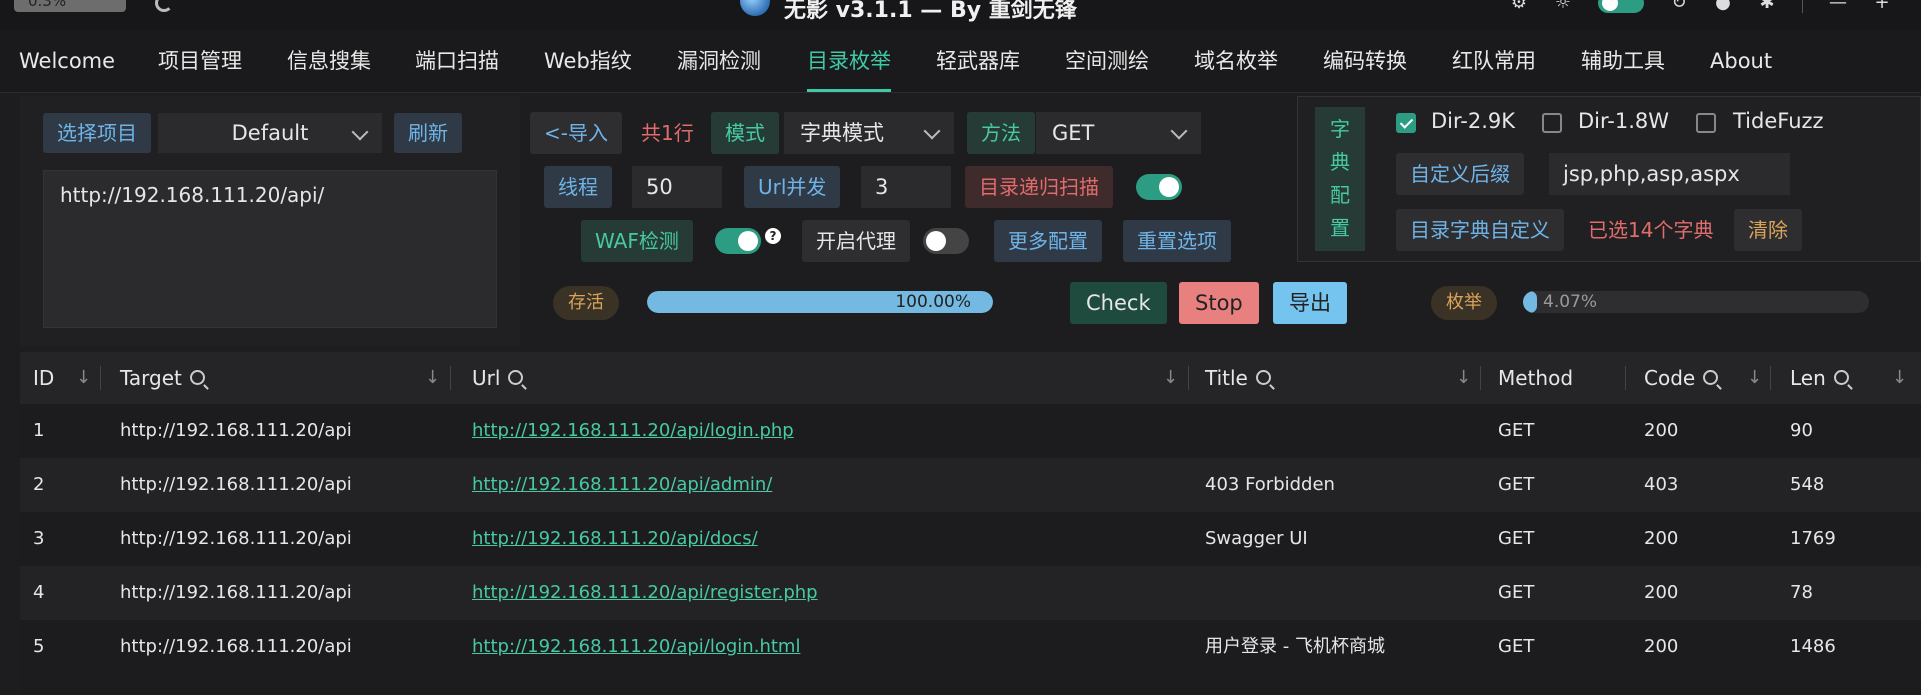 This screenshot has height=695, width=1921. What do you see at coordinates (329, 61) in the screenshot?
I see `nav-info-gathering: 信息搜集` at bounding box center [329, 61].